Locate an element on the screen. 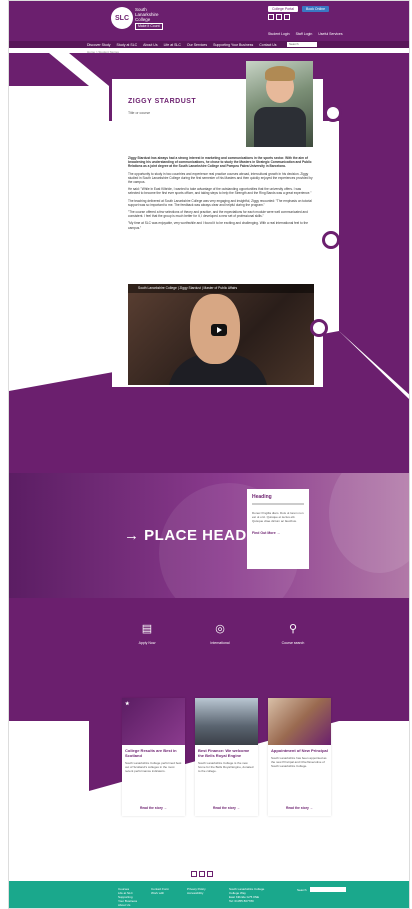  book-online-button: Book Online is located at coordinates (315, 9).